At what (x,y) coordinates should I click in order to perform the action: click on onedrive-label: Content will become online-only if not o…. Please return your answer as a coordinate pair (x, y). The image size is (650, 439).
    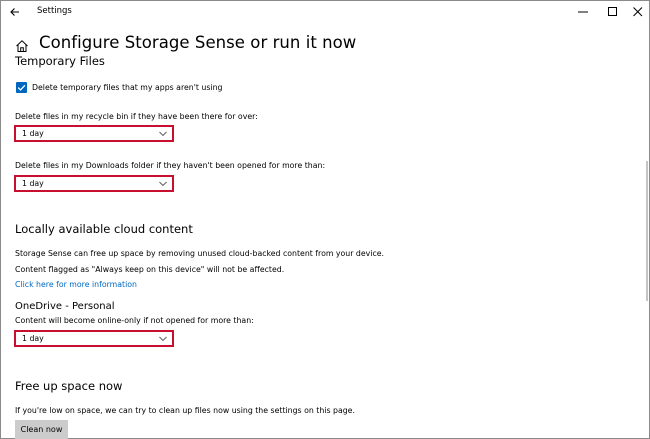
    Looking at the image, I should click on (134, 320).